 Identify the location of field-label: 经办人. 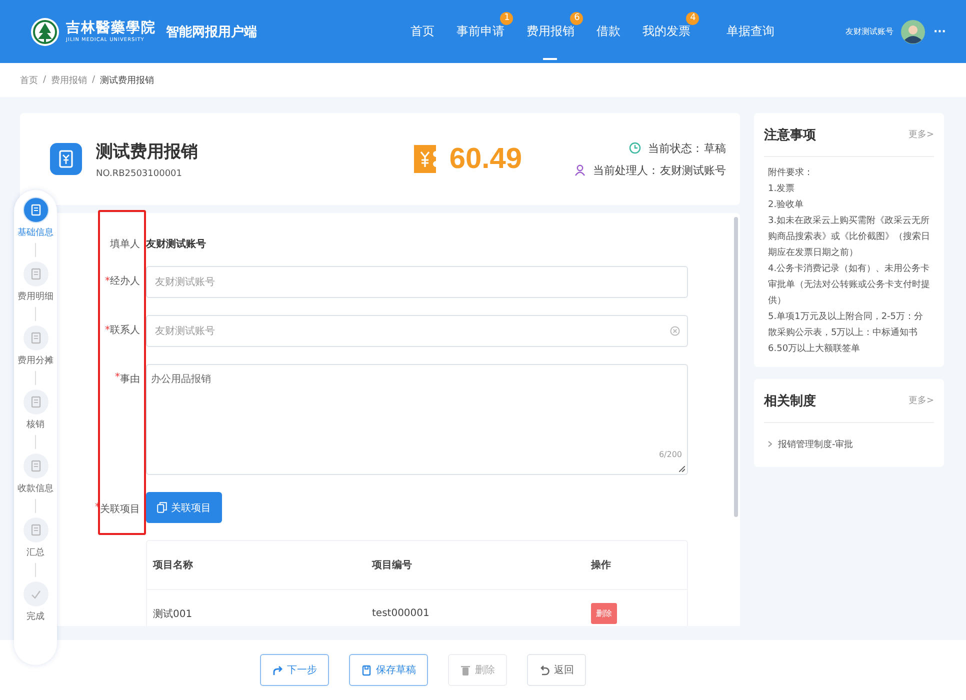
(125, 281).